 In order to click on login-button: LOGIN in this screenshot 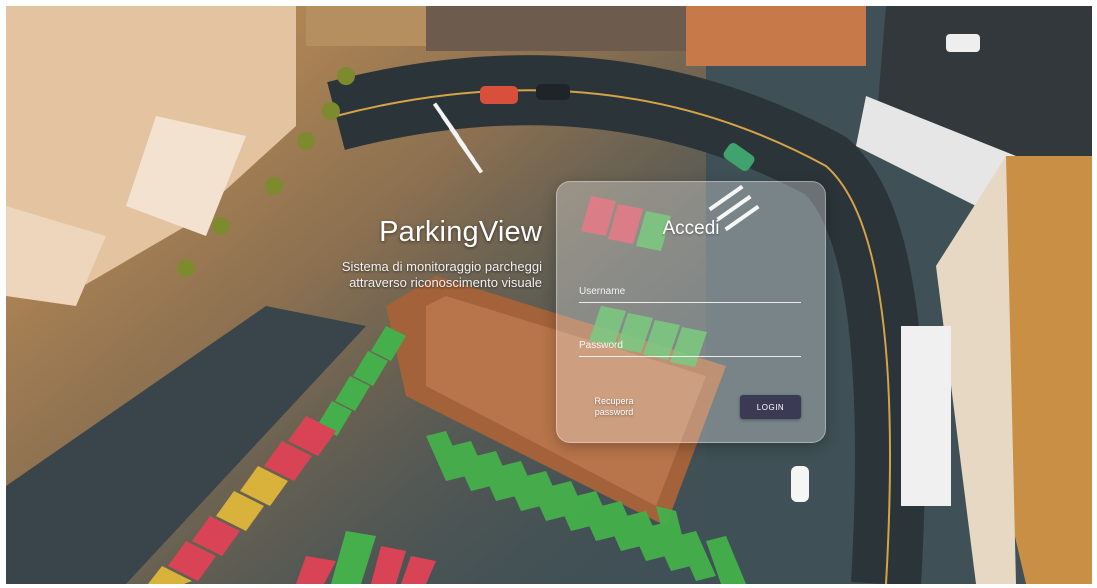, I will do `click(770, 407)`.